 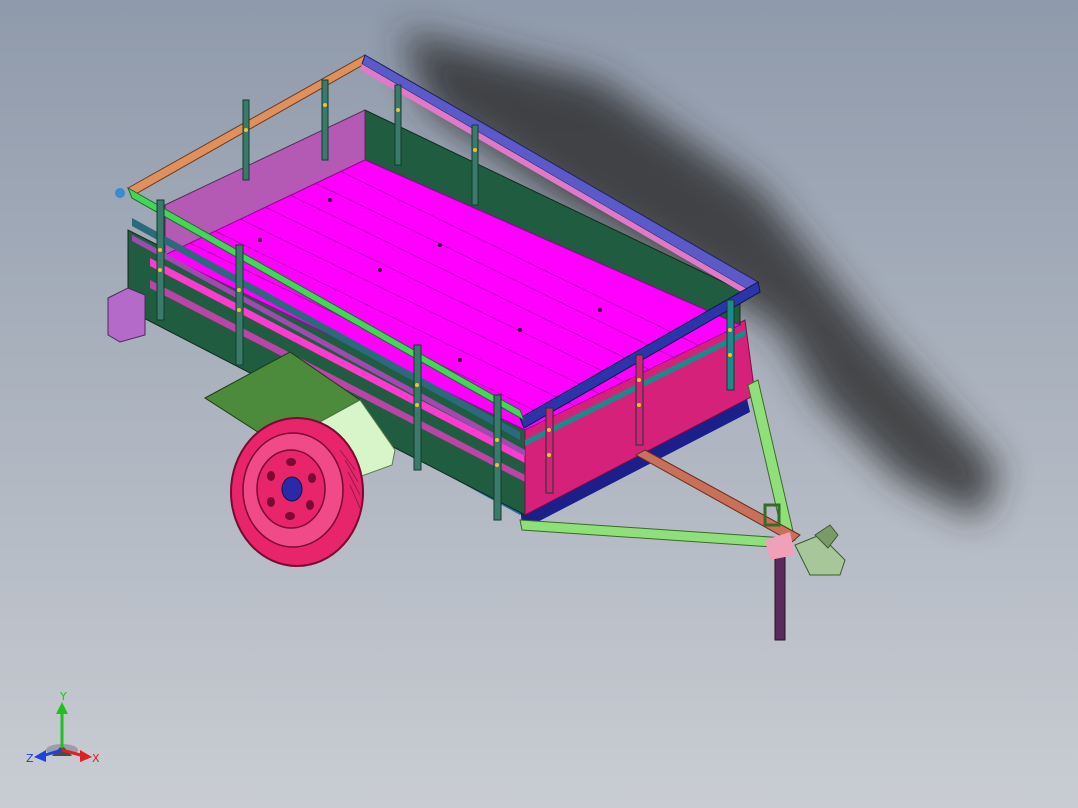 I want to click on z-axis-label: Z, so click(x=30, y=758).